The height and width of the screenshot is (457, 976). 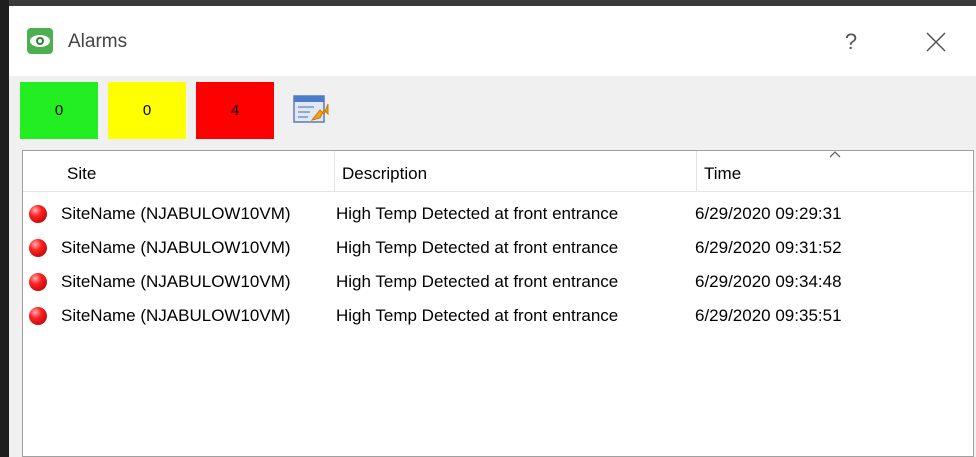 I want to click on close-icon, so click(x=936, y=42).